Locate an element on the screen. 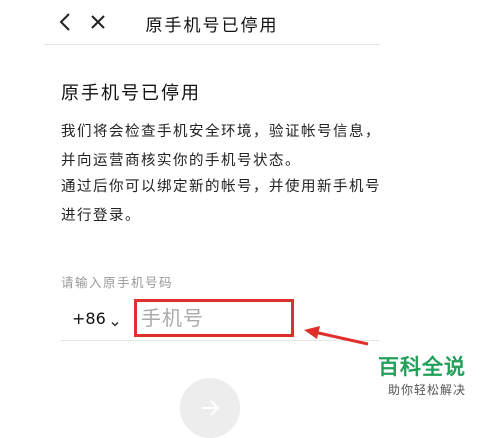  description-paragraph: 通过后你可以绑定新的帐号，并使用新手机号进行登录。 is located at coordinates (221, 201).